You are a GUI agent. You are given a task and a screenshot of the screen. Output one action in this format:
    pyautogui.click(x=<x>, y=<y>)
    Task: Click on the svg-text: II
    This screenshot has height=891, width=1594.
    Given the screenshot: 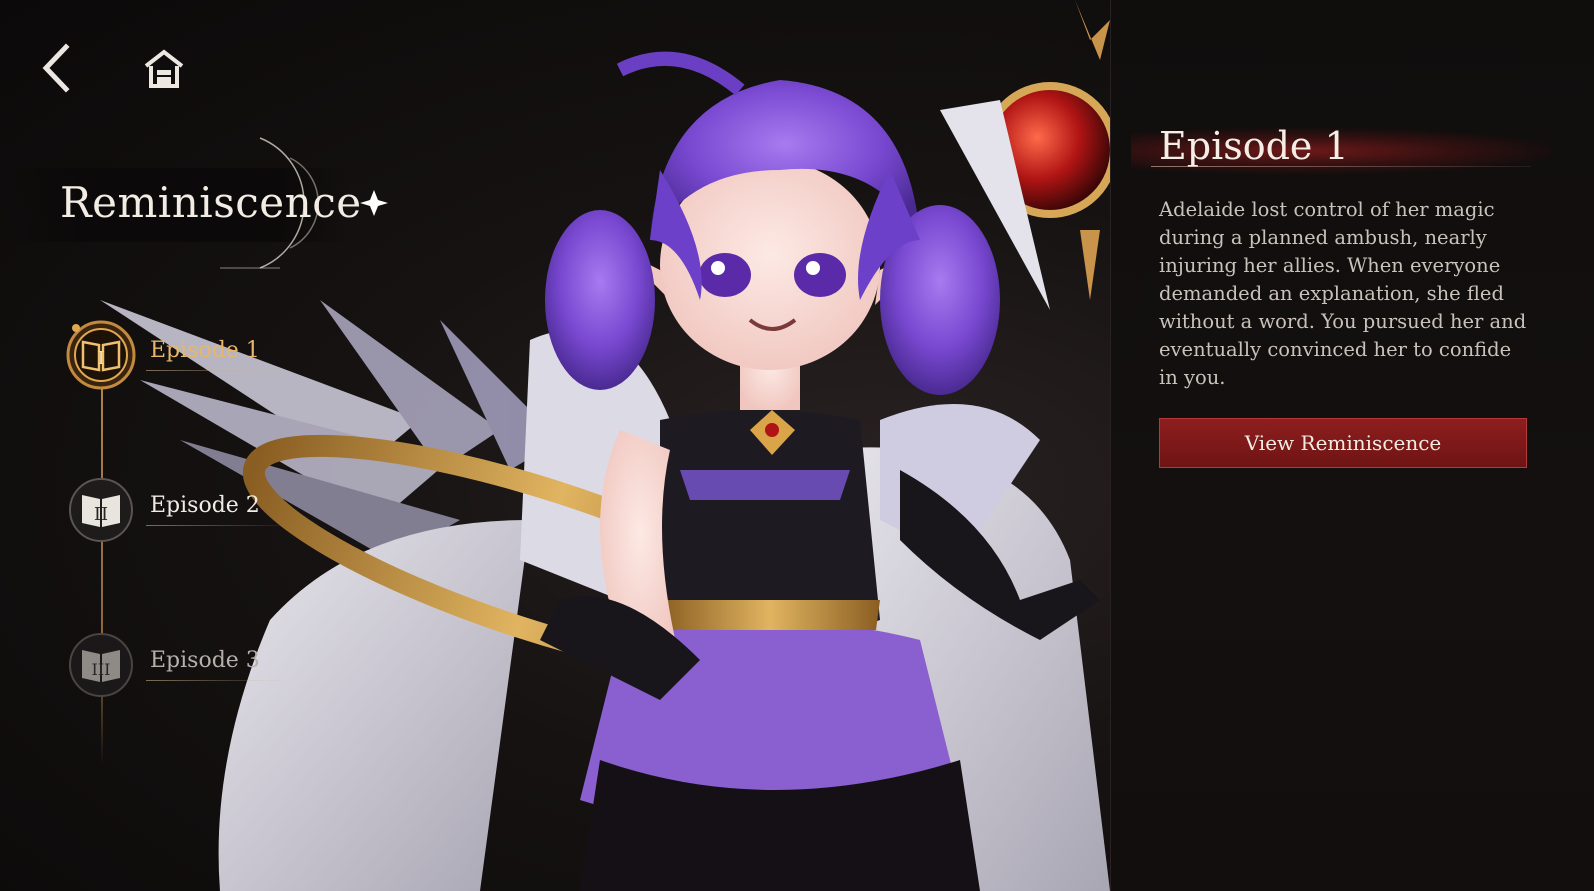 What is the action you would take?
    pyautogui.click(x=101, y=514)
    